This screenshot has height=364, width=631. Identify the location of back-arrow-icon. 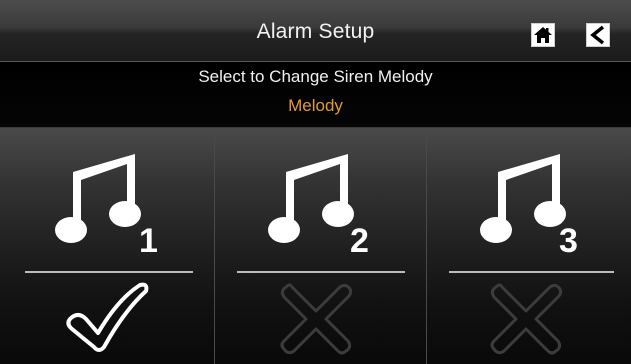
(597, 35).